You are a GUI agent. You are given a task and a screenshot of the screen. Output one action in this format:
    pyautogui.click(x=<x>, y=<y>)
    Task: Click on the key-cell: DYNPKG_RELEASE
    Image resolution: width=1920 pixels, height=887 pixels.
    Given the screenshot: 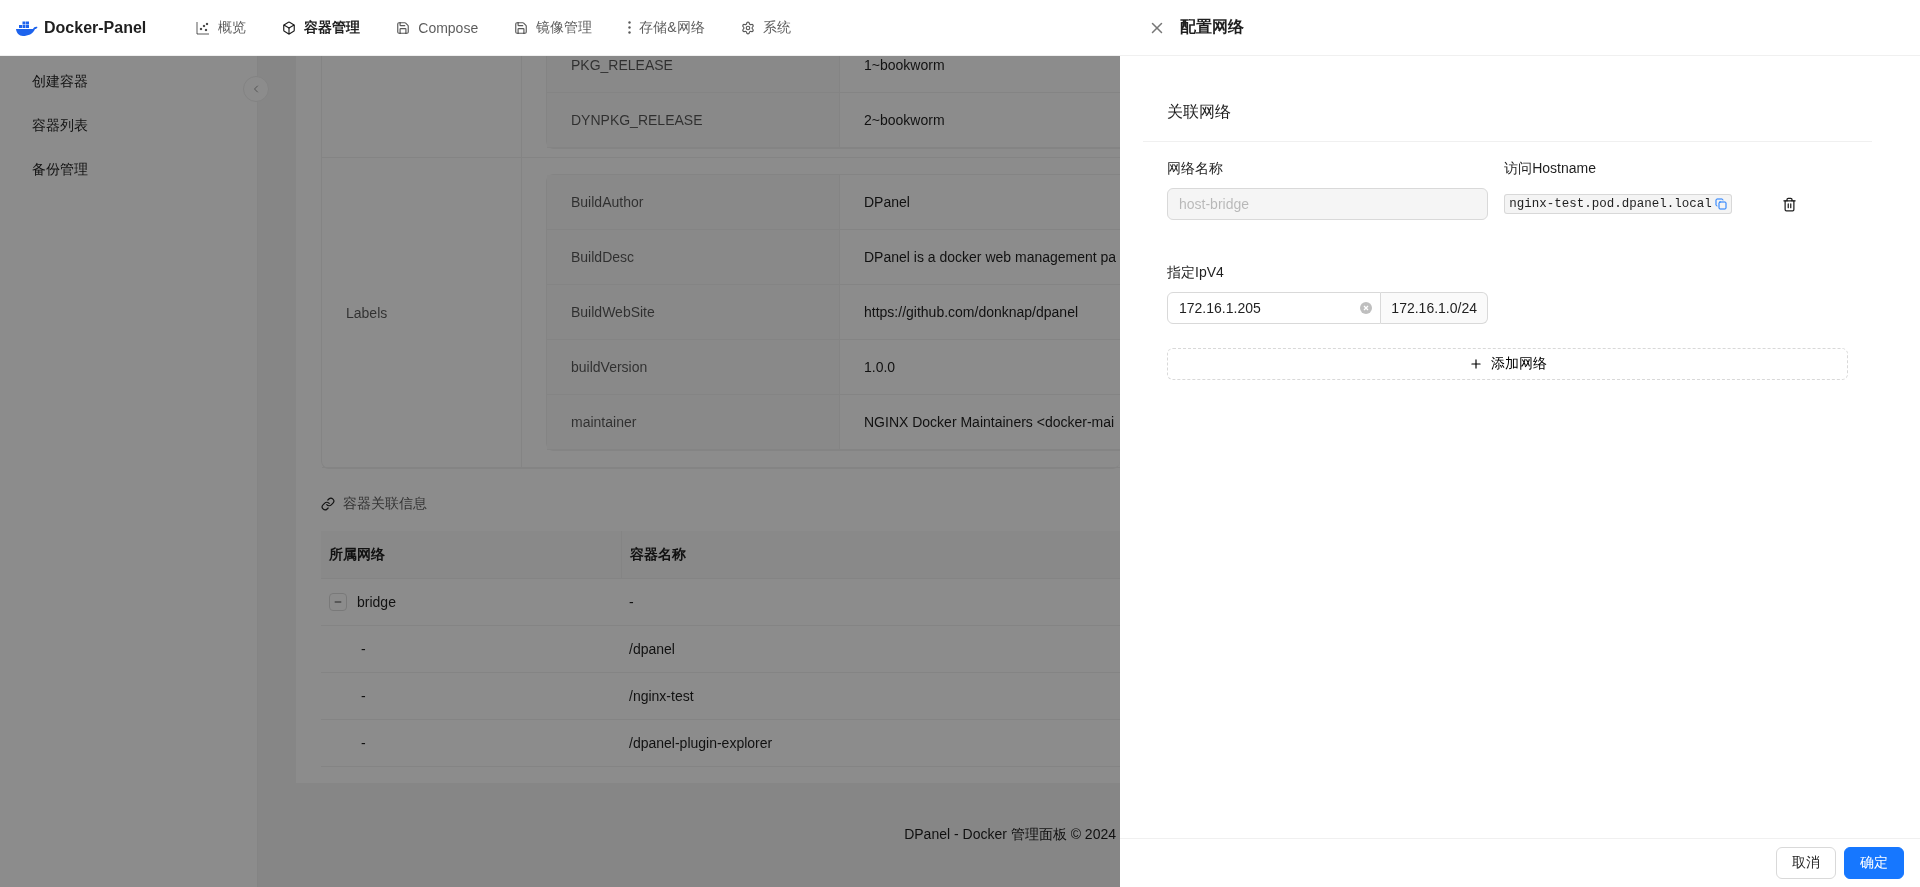 What is the action you would take?
    pyautogui.click(x=693, y=120)
    